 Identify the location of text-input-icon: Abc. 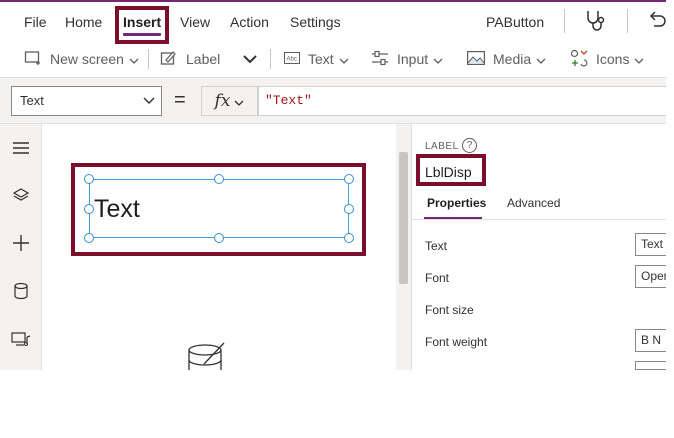
(292, 59).